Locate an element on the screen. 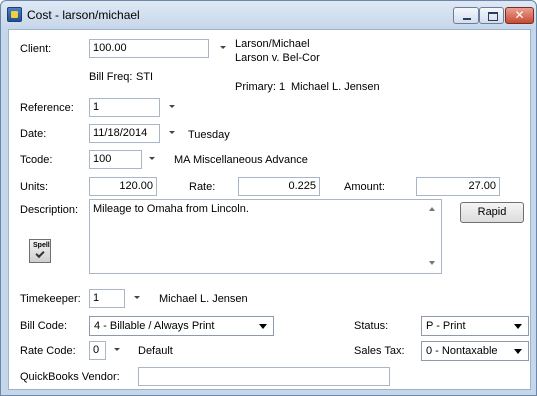 This screenshot has height=396, width=537. rate-code-input: 0 is located at coordinates (97, 350).